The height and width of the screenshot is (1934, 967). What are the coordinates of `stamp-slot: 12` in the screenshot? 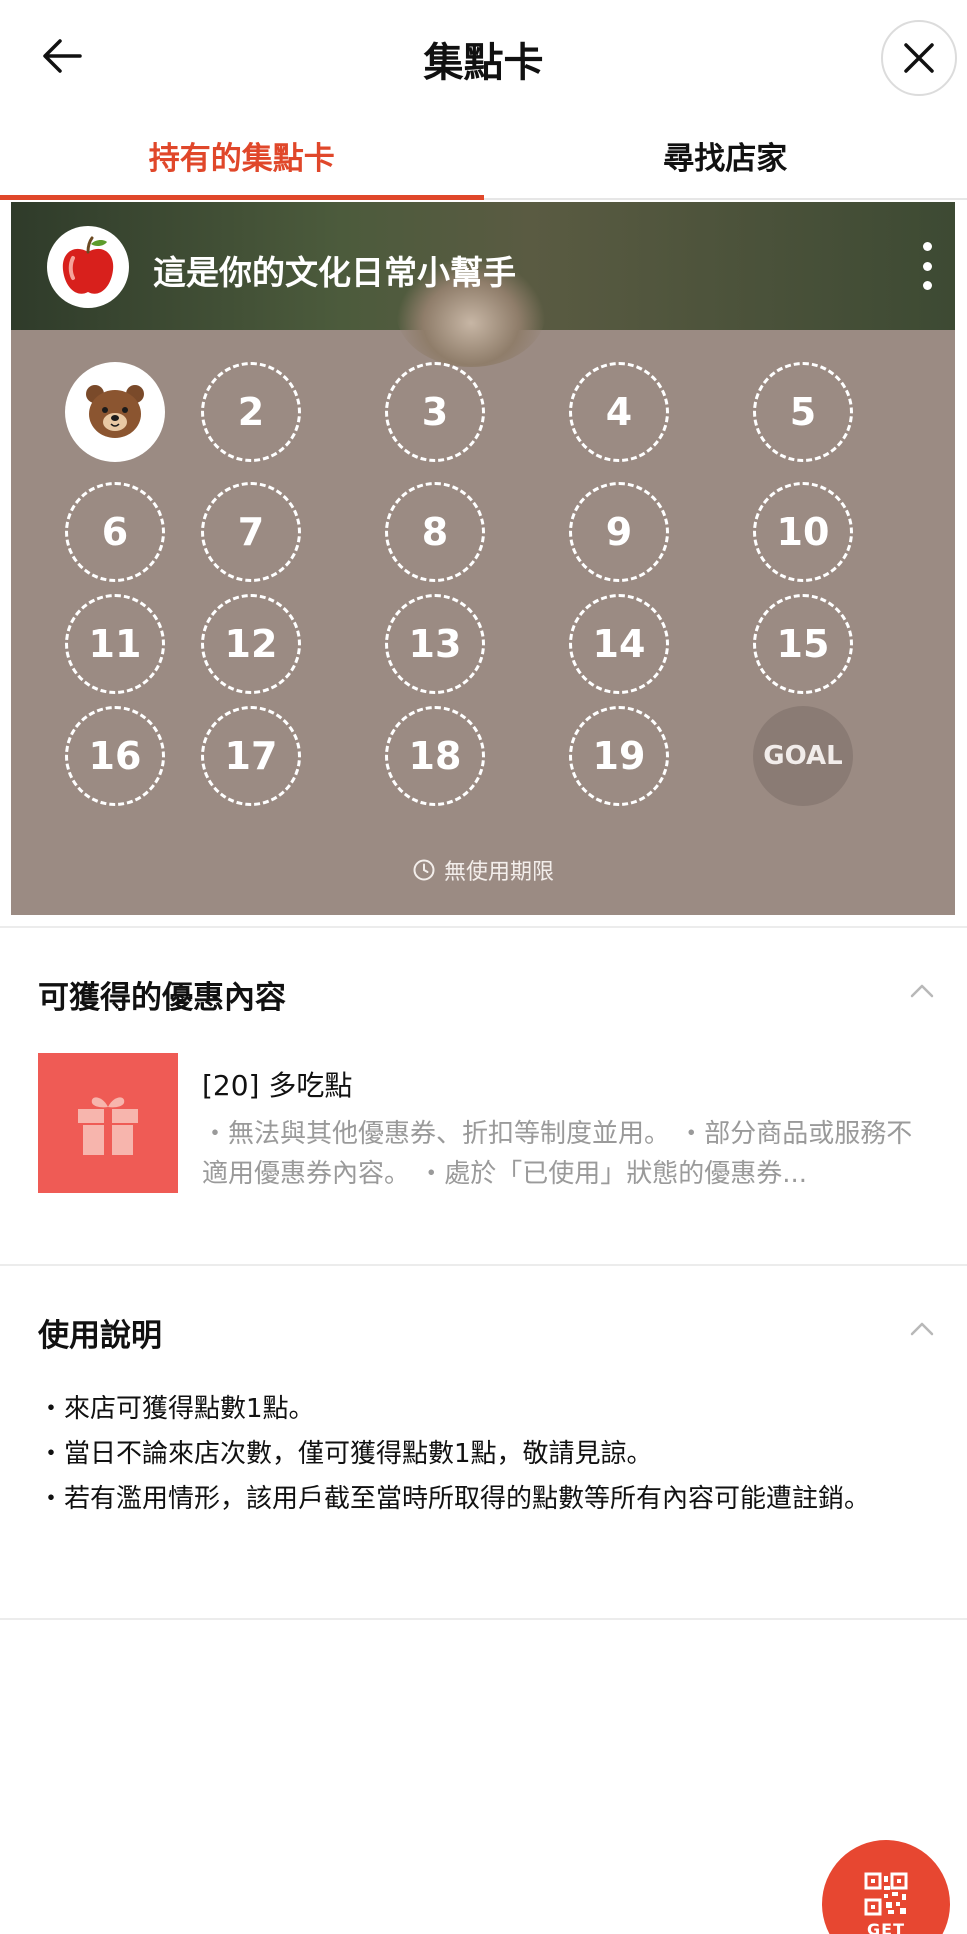 It's located at (251, 644).